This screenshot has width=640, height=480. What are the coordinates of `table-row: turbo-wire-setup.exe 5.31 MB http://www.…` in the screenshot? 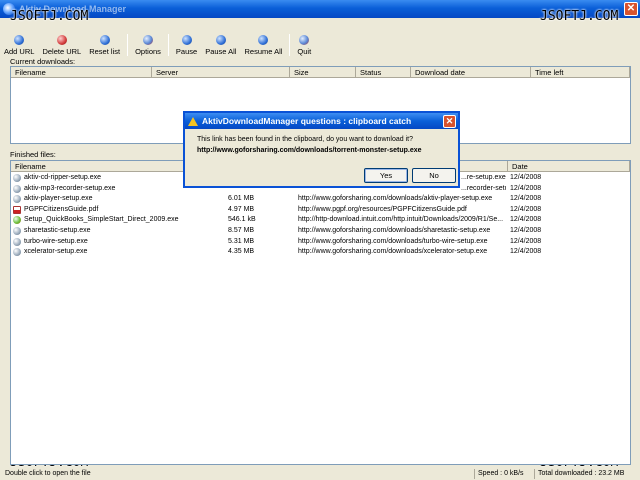 It's located at (320, 242).